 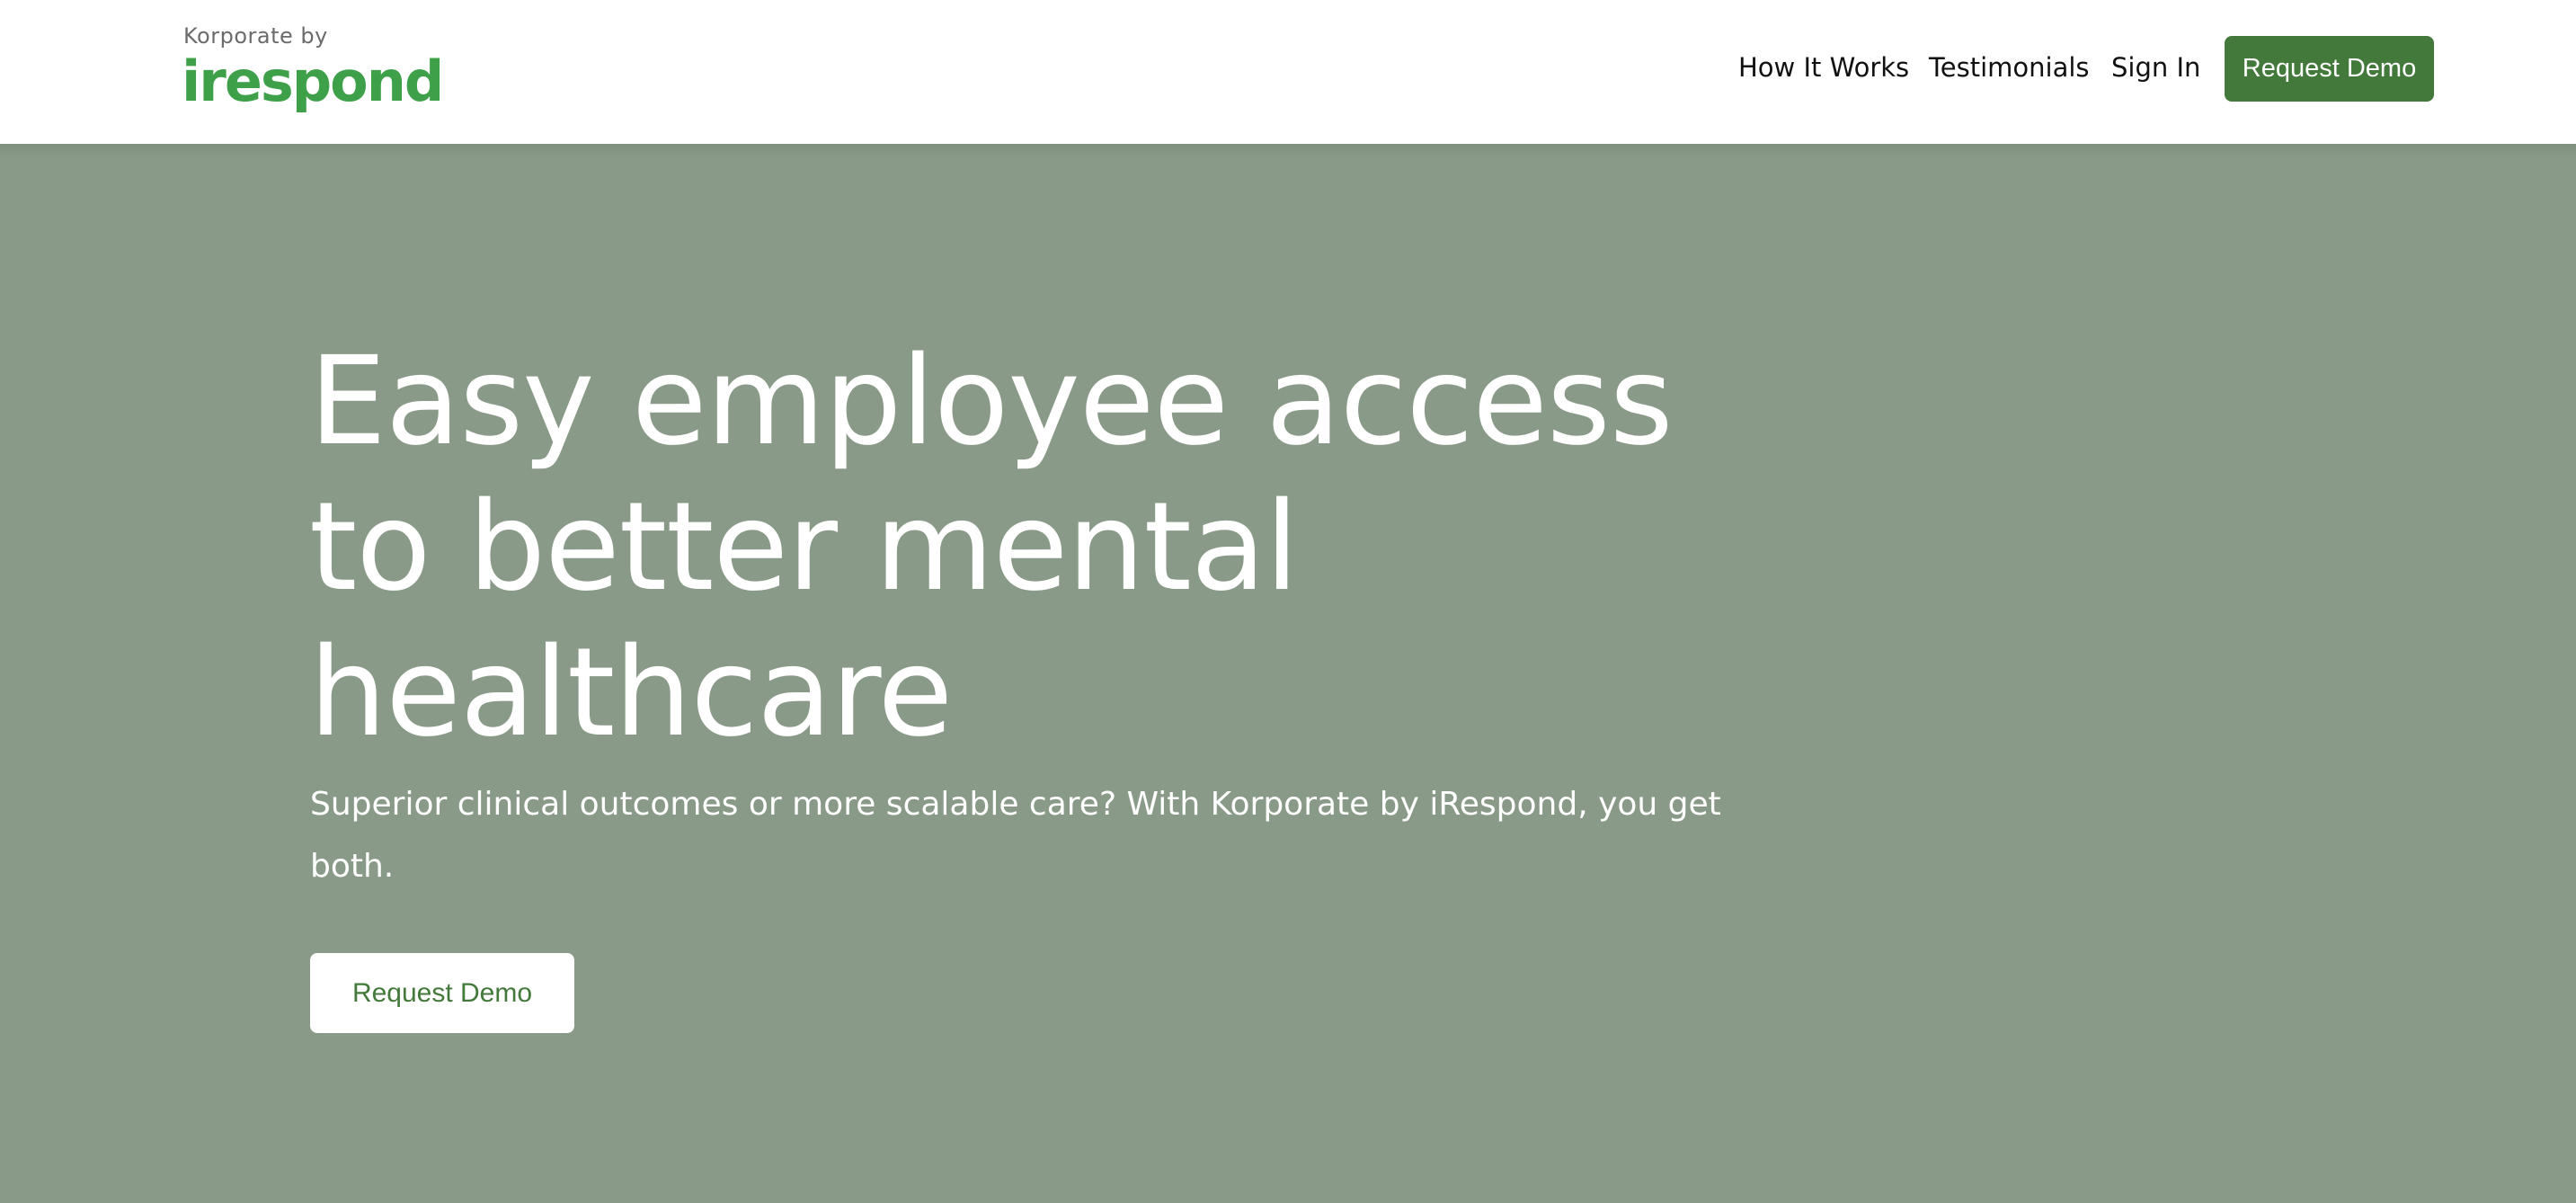 I want to click on hero-request-demo-button: Request Demo, so click(x=442, y=993).